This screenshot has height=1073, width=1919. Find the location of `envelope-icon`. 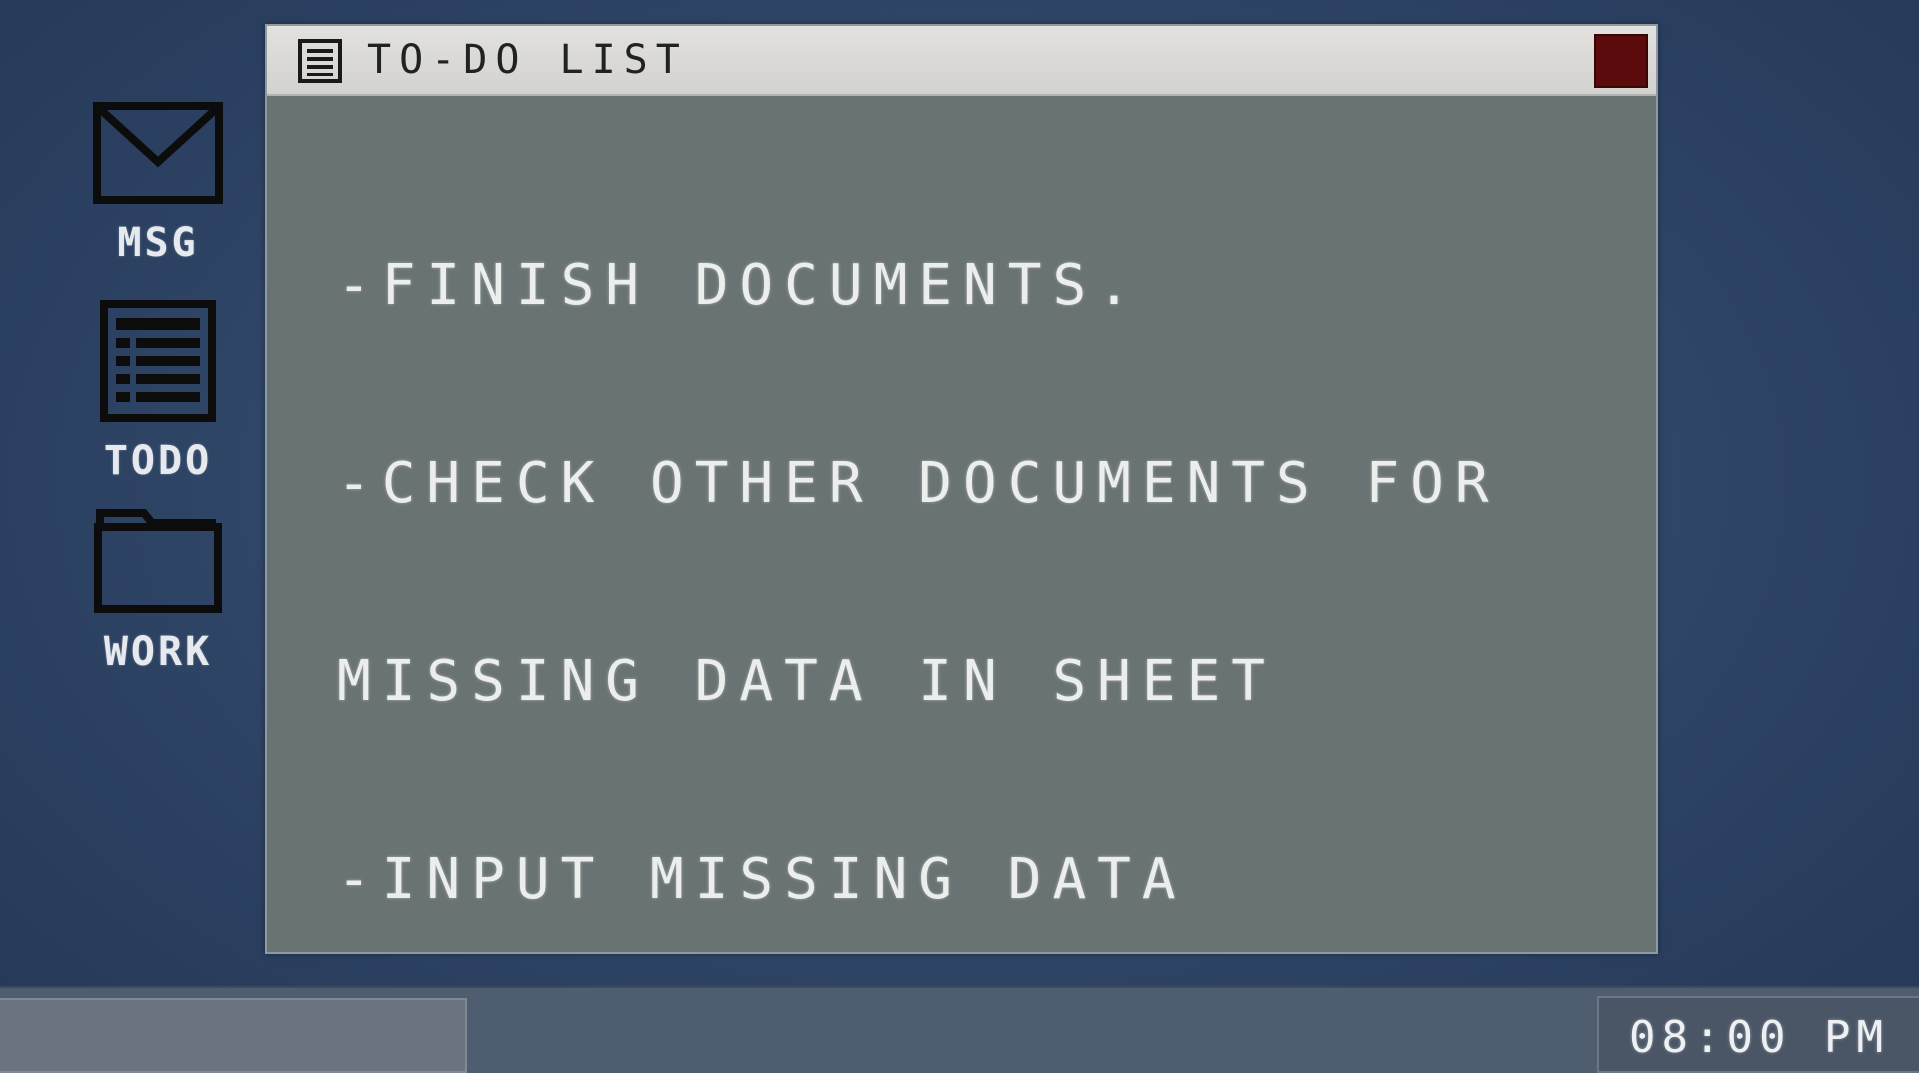

envelope-icon is located at coordinates (158, 153).